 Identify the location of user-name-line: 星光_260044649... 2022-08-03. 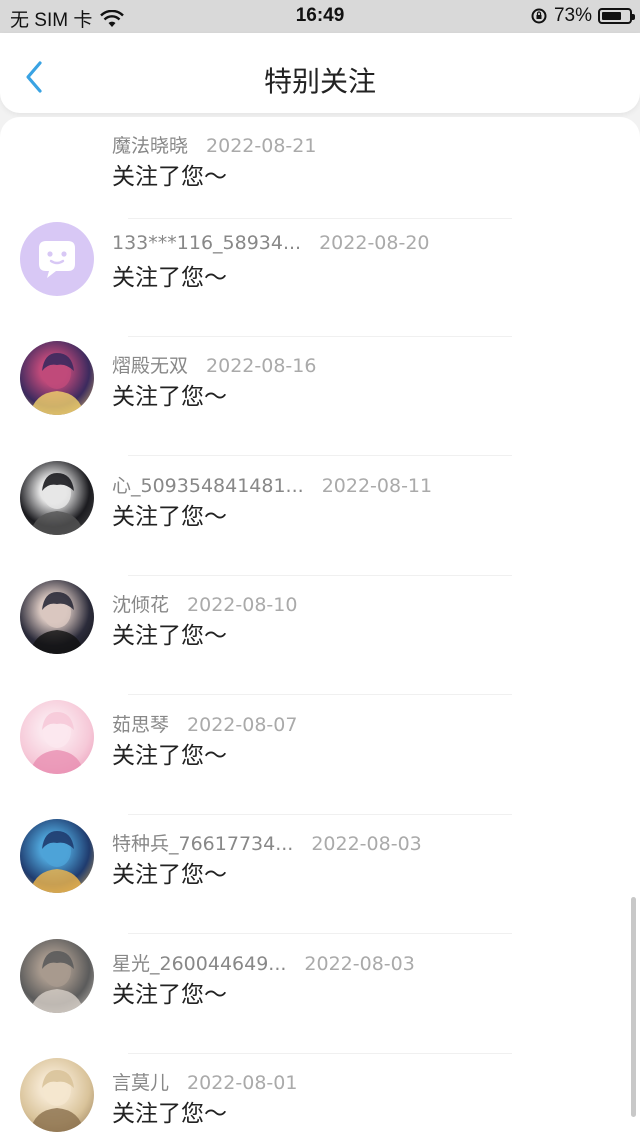
(263, 962).